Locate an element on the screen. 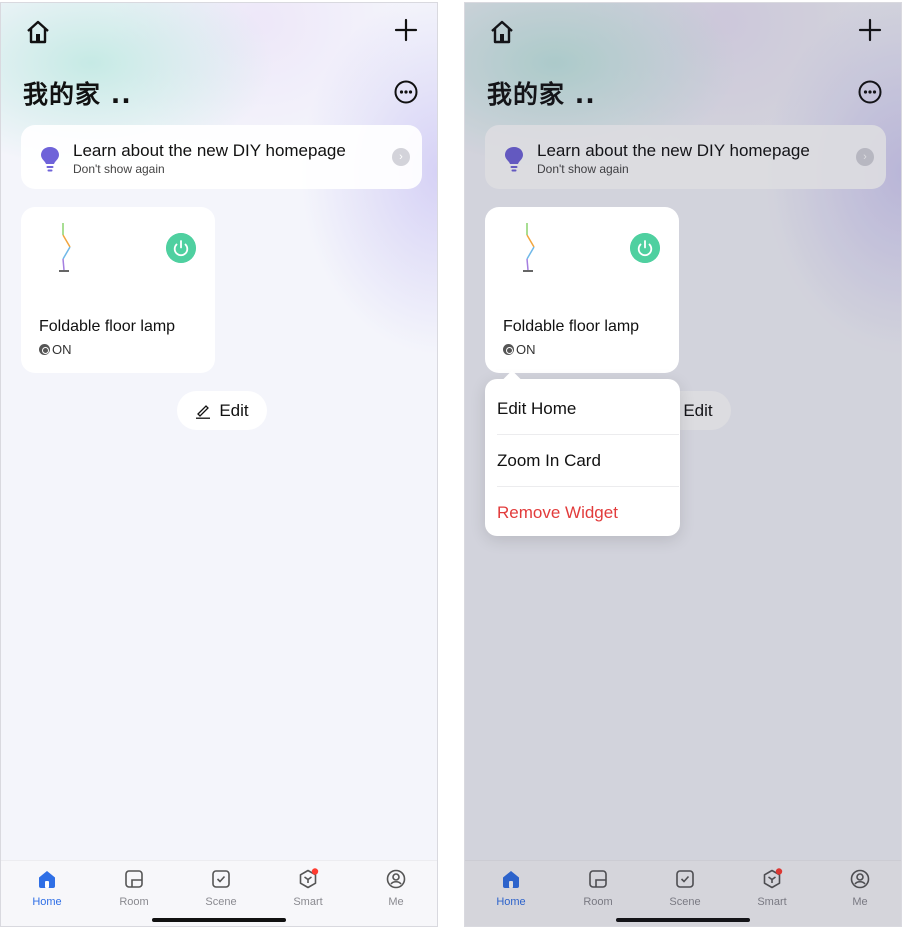  menu-item-edit-home: Edit Home is located at coordinates (588, 409).